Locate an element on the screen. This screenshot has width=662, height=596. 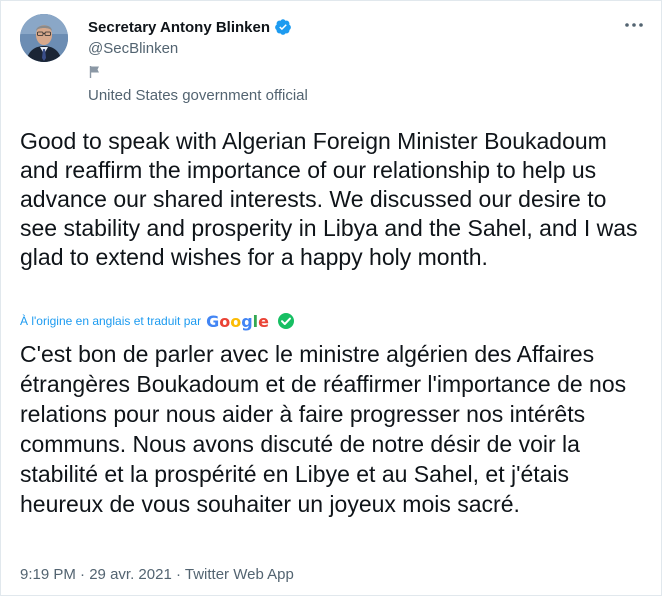
more-options-icon is located at coordinates (634, 25).